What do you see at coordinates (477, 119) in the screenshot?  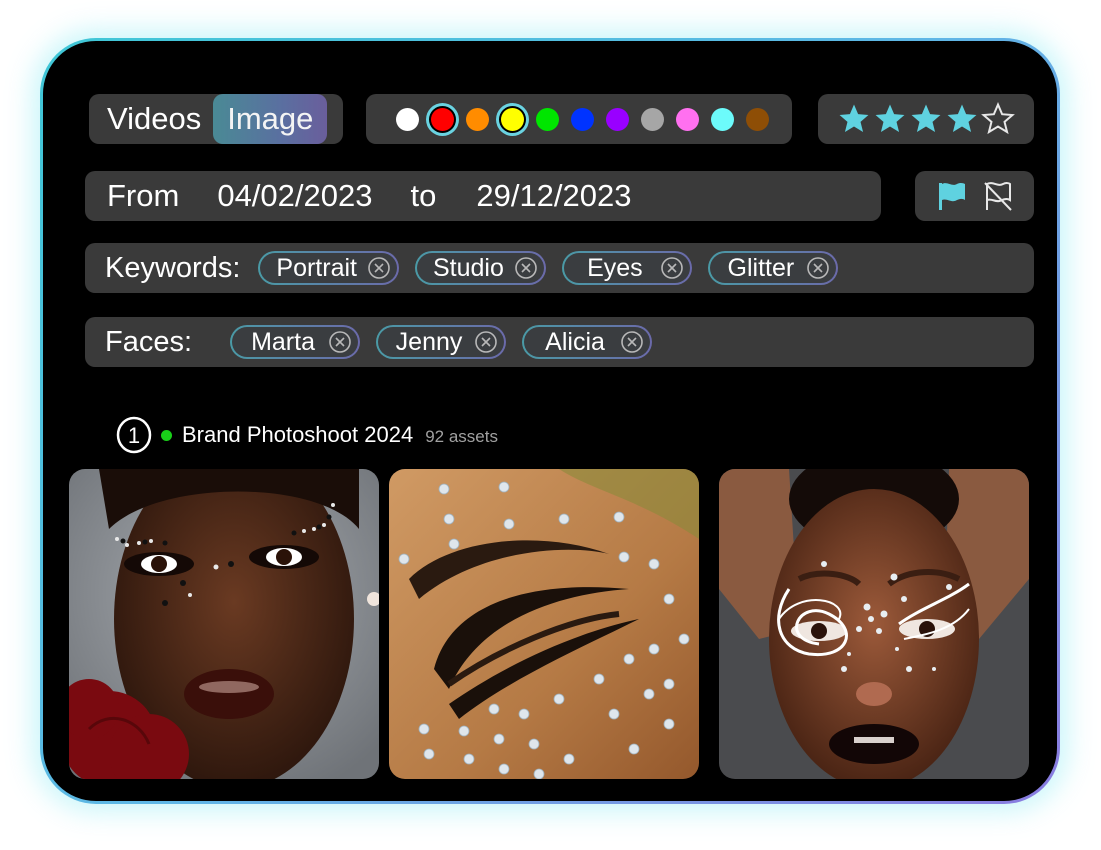 I see `color-swatch-orange` at bounding box center [477, 119].